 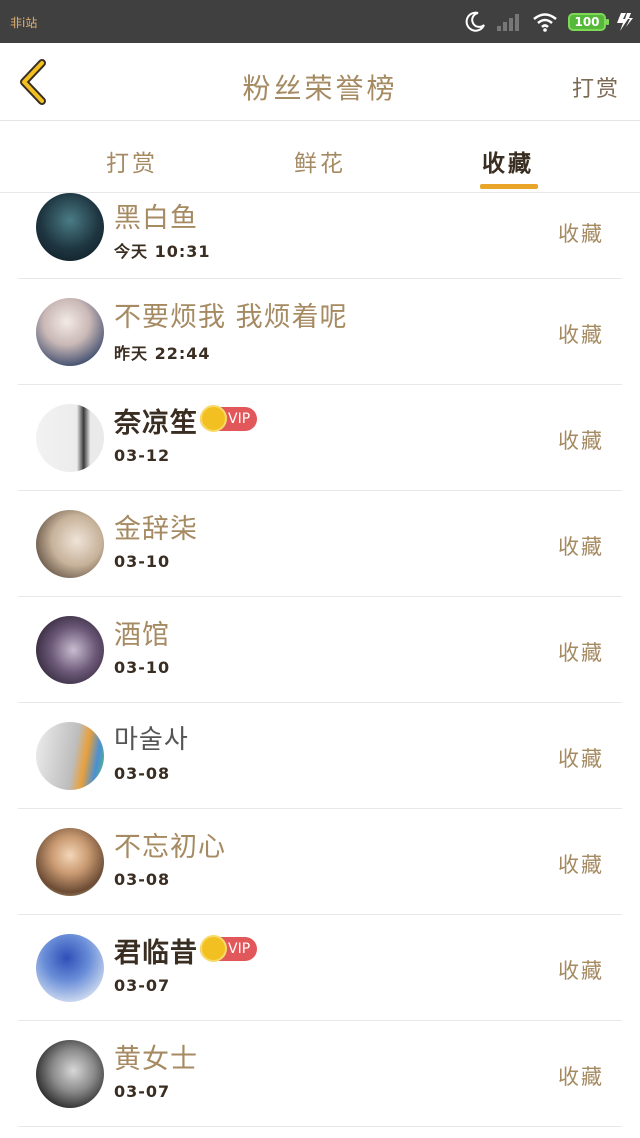 I want to click on list-item: 不忘初心 03-08 收藏, so click(x=320, y=862).